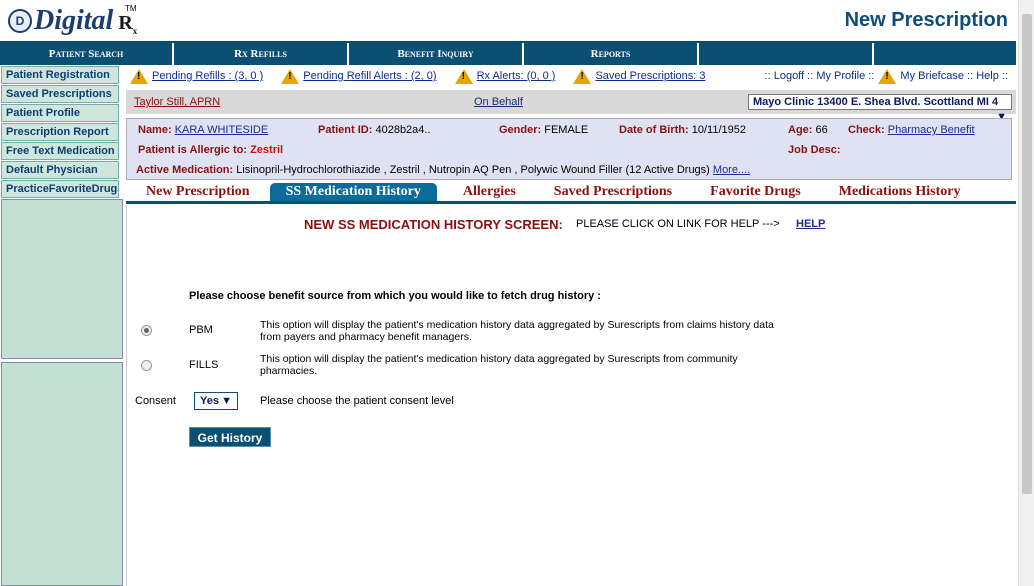  I want to click on consent-note: Please choose the patient consent level, so click(357, 401).